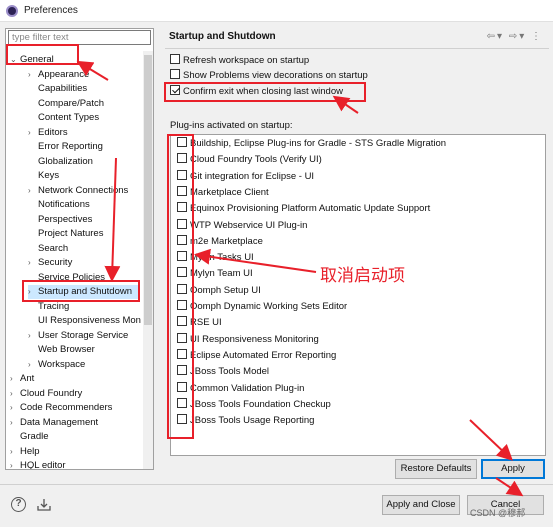  I want to click on tree-item-notifications: Notifications, so click(64, 205).